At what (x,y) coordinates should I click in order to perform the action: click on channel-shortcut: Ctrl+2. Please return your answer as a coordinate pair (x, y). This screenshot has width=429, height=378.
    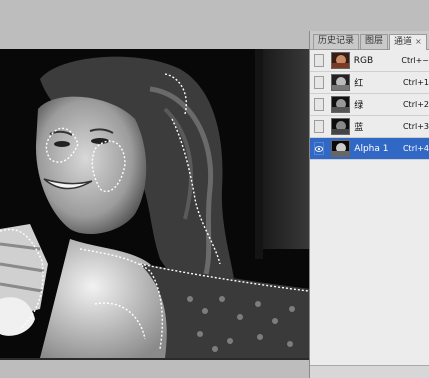
    Looking at the image, I should click on (415, 104).